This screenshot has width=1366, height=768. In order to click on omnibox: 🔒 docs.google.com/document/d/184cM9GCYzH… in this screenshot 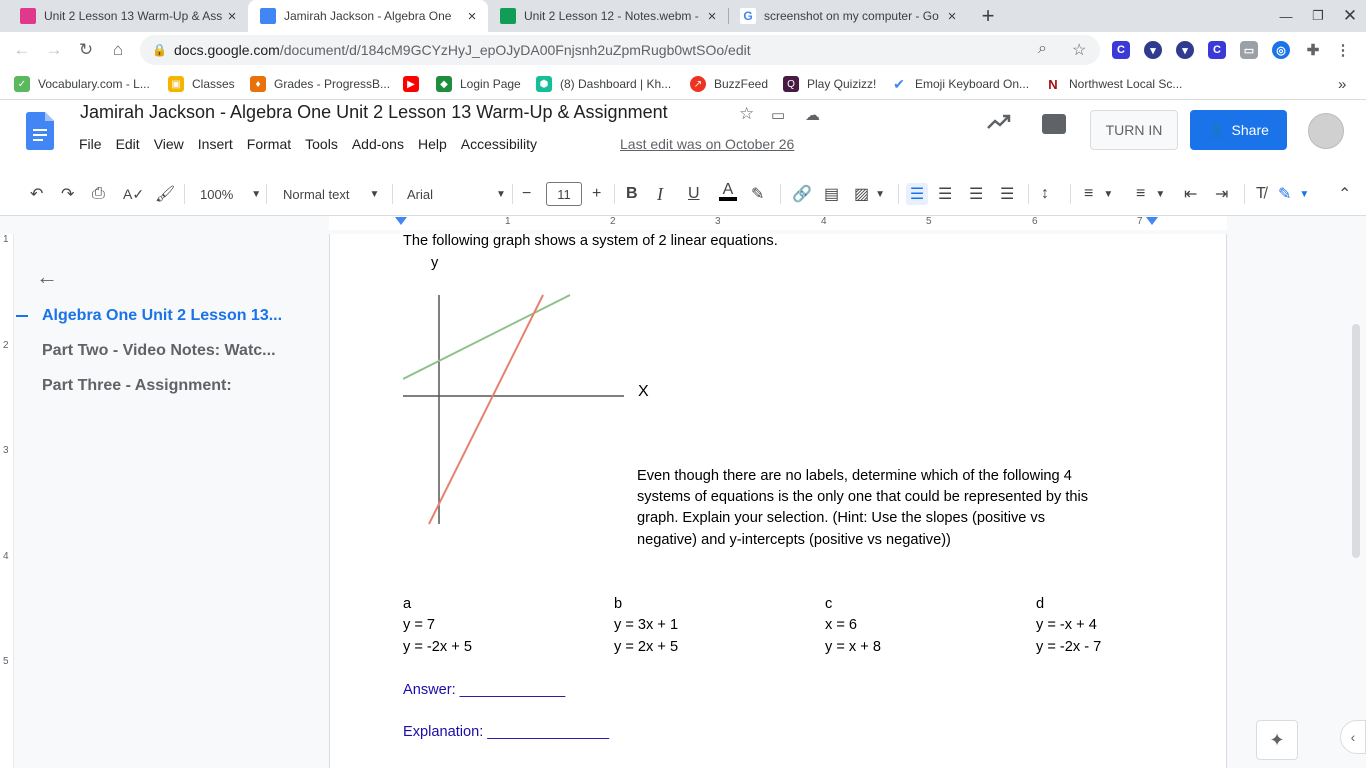, I will do `click(620, 50)`.